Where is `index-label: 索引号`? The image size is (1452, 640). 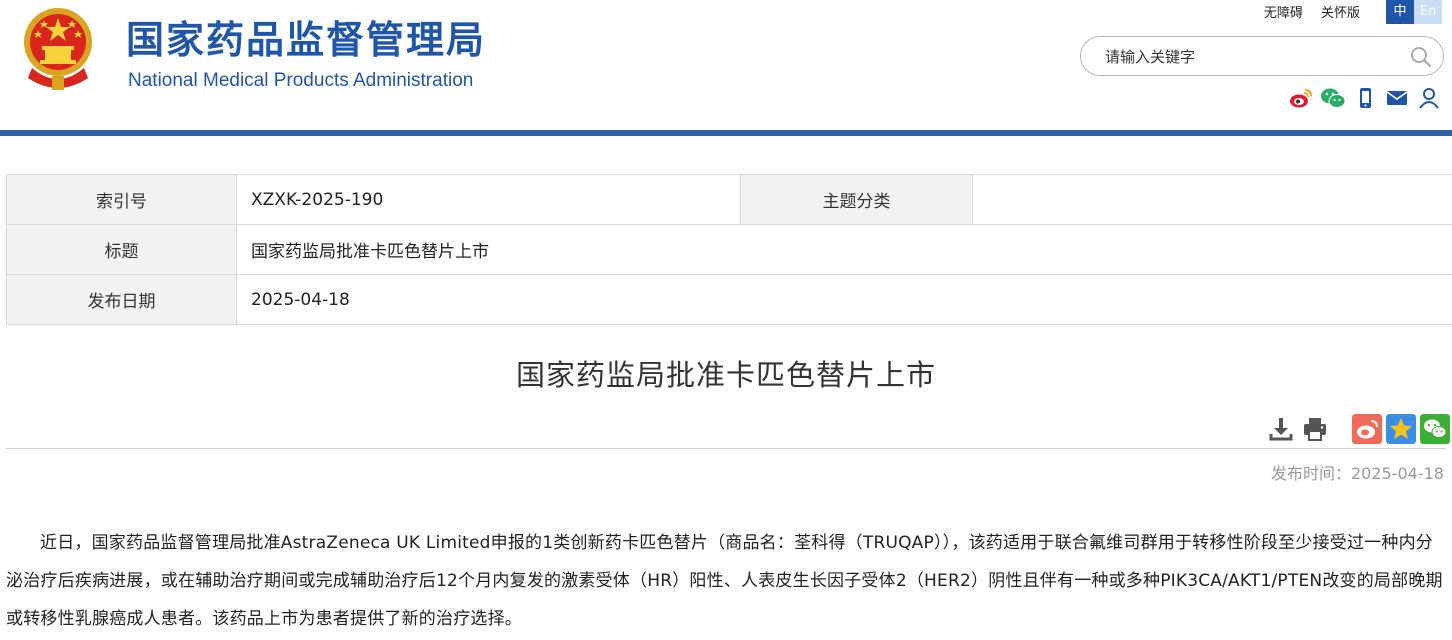 index-label: 索引号 is located at coordinates (121, 199).